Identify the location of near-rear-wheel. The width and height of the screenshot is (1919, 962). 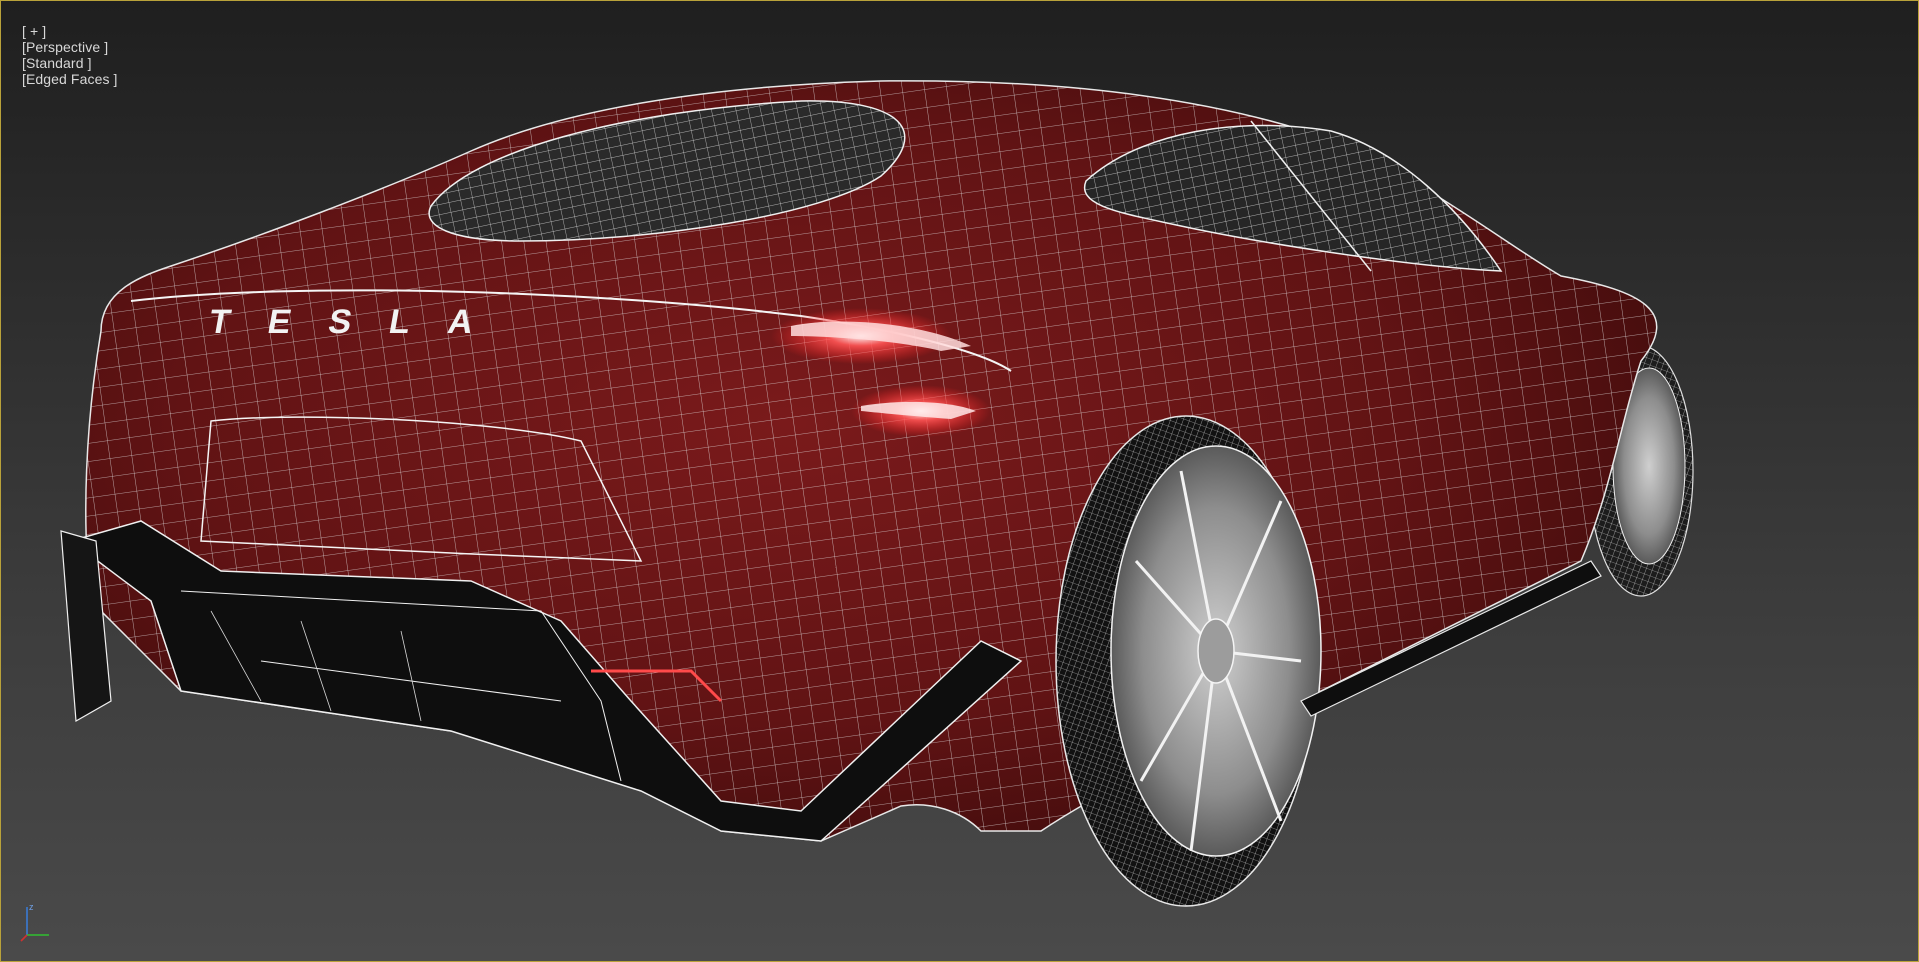
(1188, 661).